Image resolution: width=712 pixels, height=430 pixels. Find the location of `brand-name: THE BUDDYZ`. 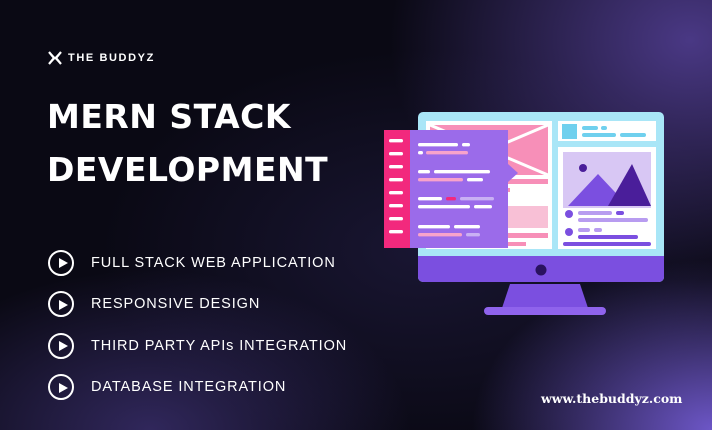

brand-name: THE BUDDYZ is located at coordinates (111, 58).